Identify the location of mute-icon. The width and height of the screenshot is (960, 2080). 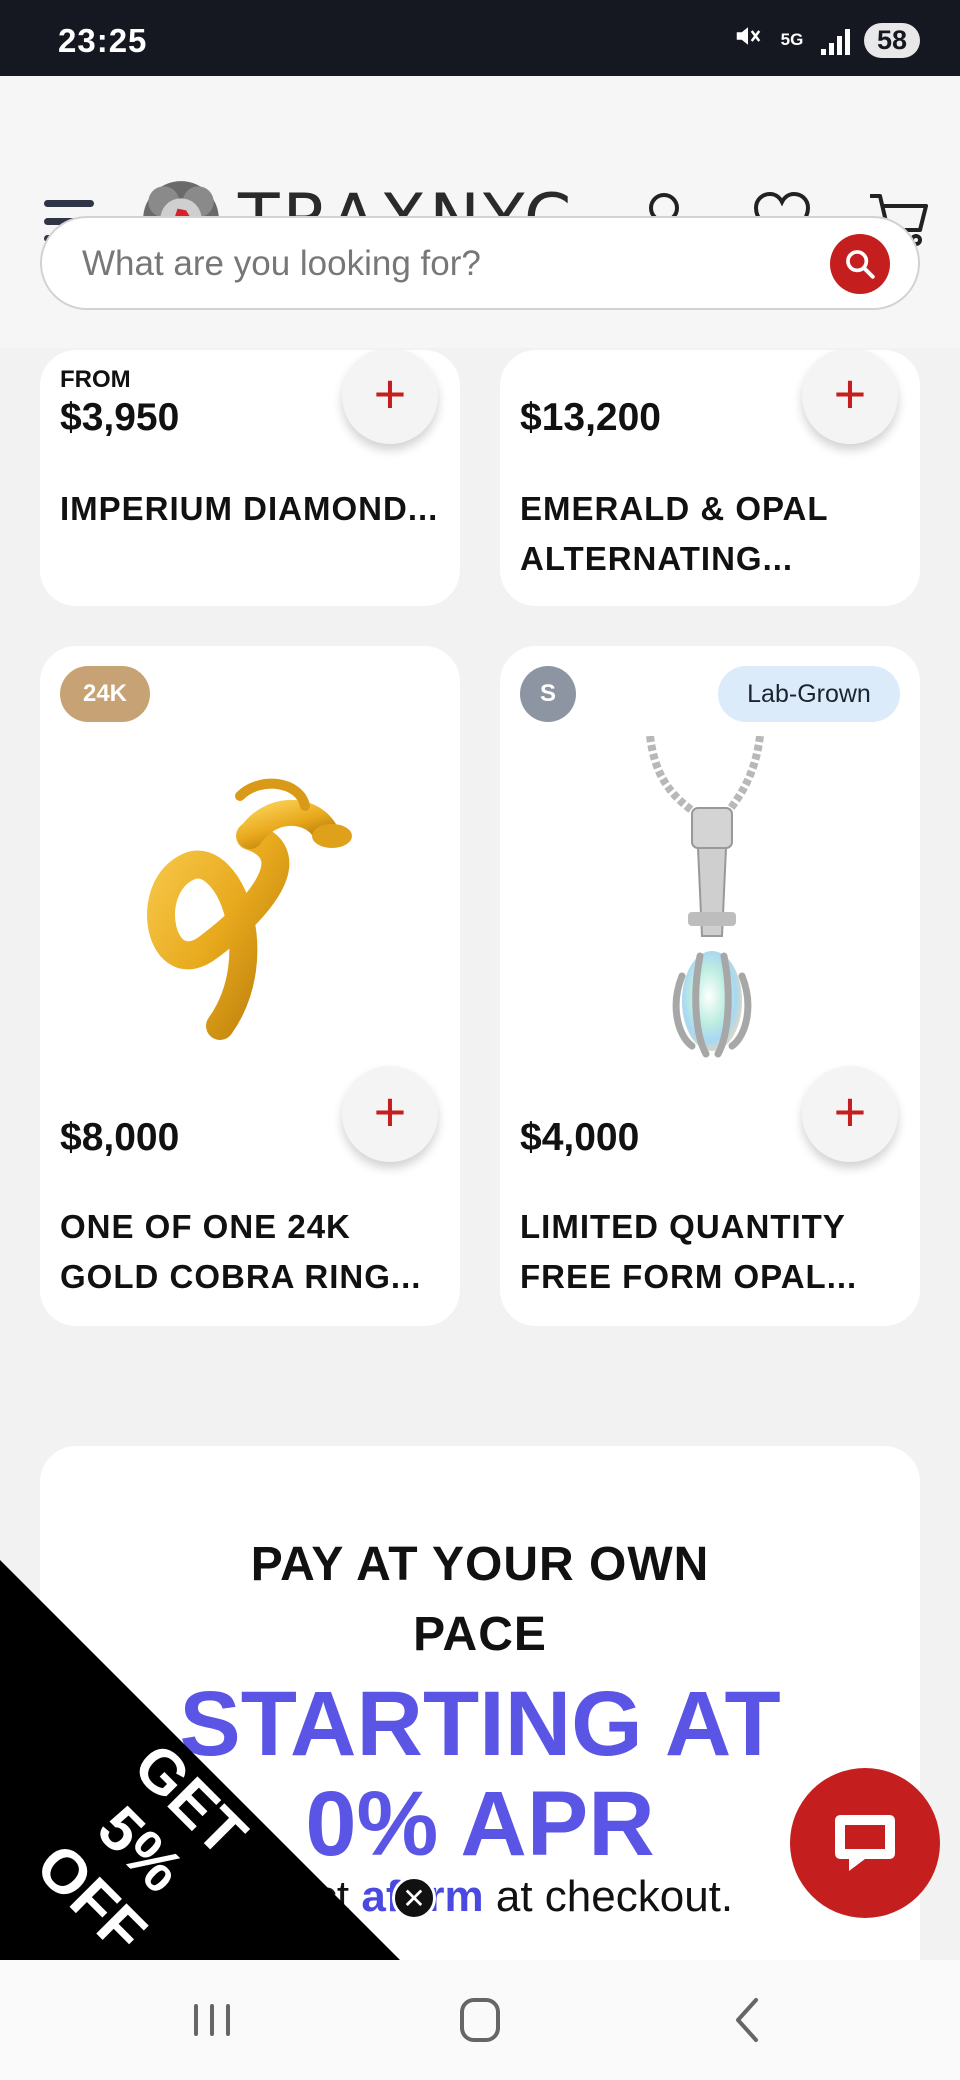
(748, 40).